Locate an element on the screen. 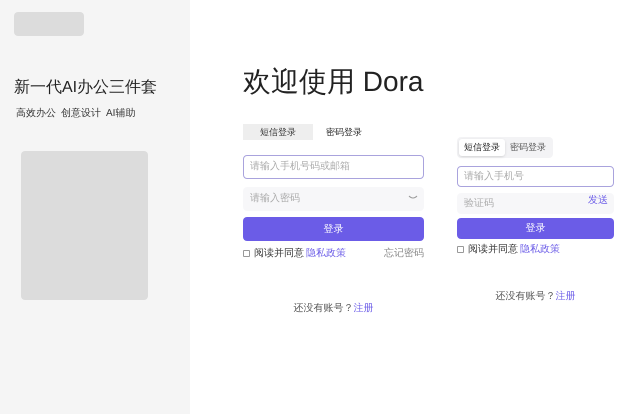 Image resolution: width=640 pixels, height=414 pixels. feature-label: 创意设计 is located at coordinates (81, 113).